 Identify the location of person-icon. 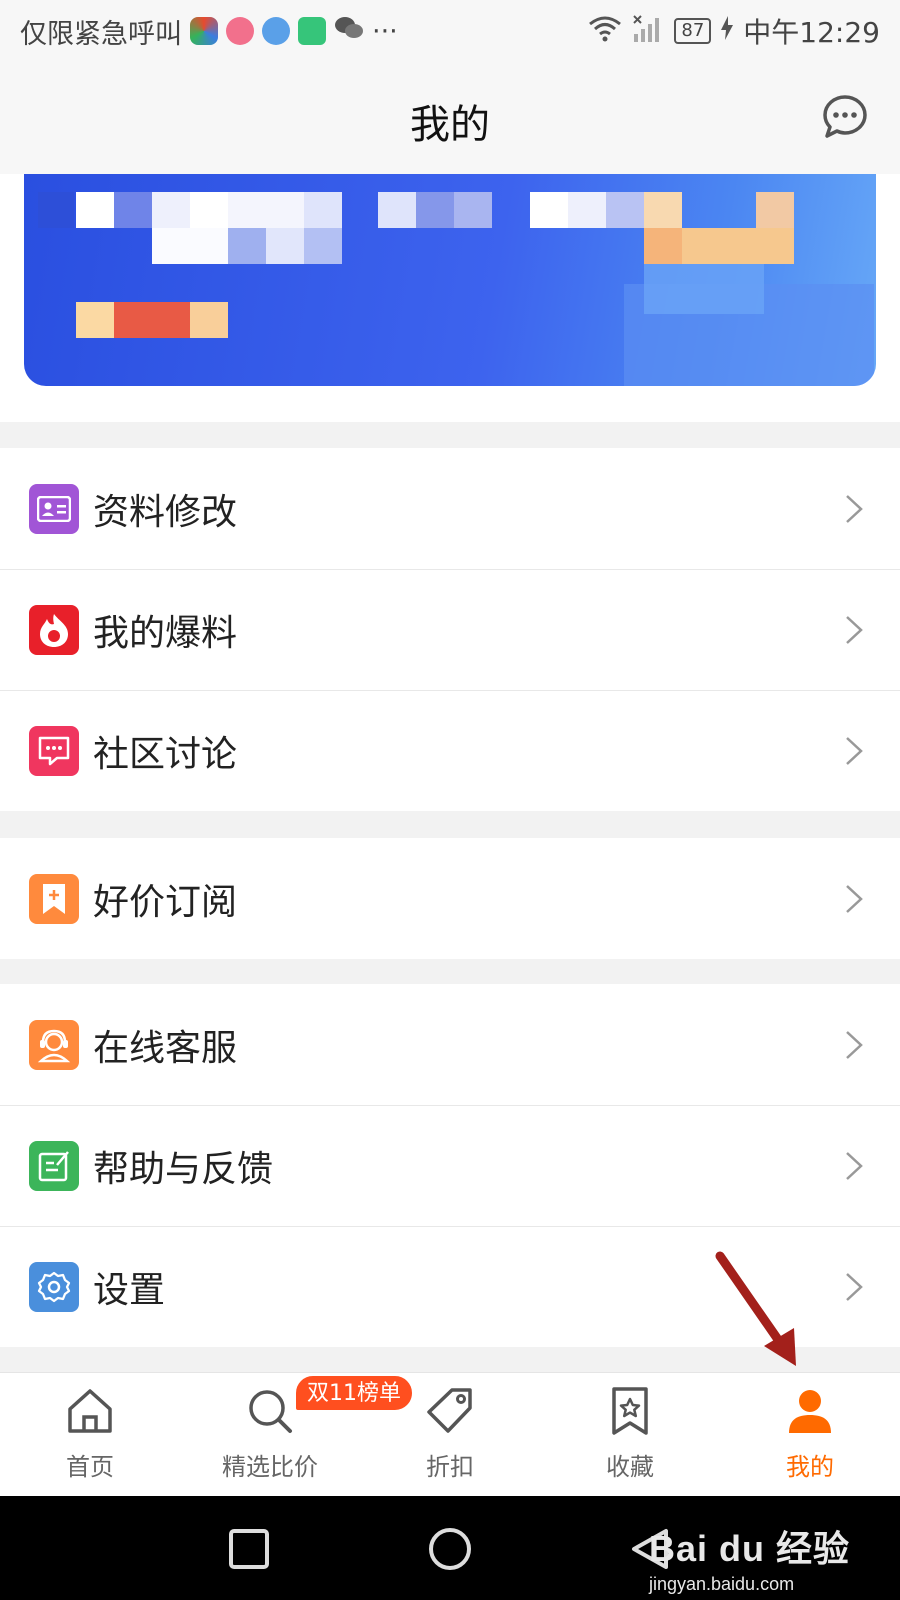
(810, 1411).